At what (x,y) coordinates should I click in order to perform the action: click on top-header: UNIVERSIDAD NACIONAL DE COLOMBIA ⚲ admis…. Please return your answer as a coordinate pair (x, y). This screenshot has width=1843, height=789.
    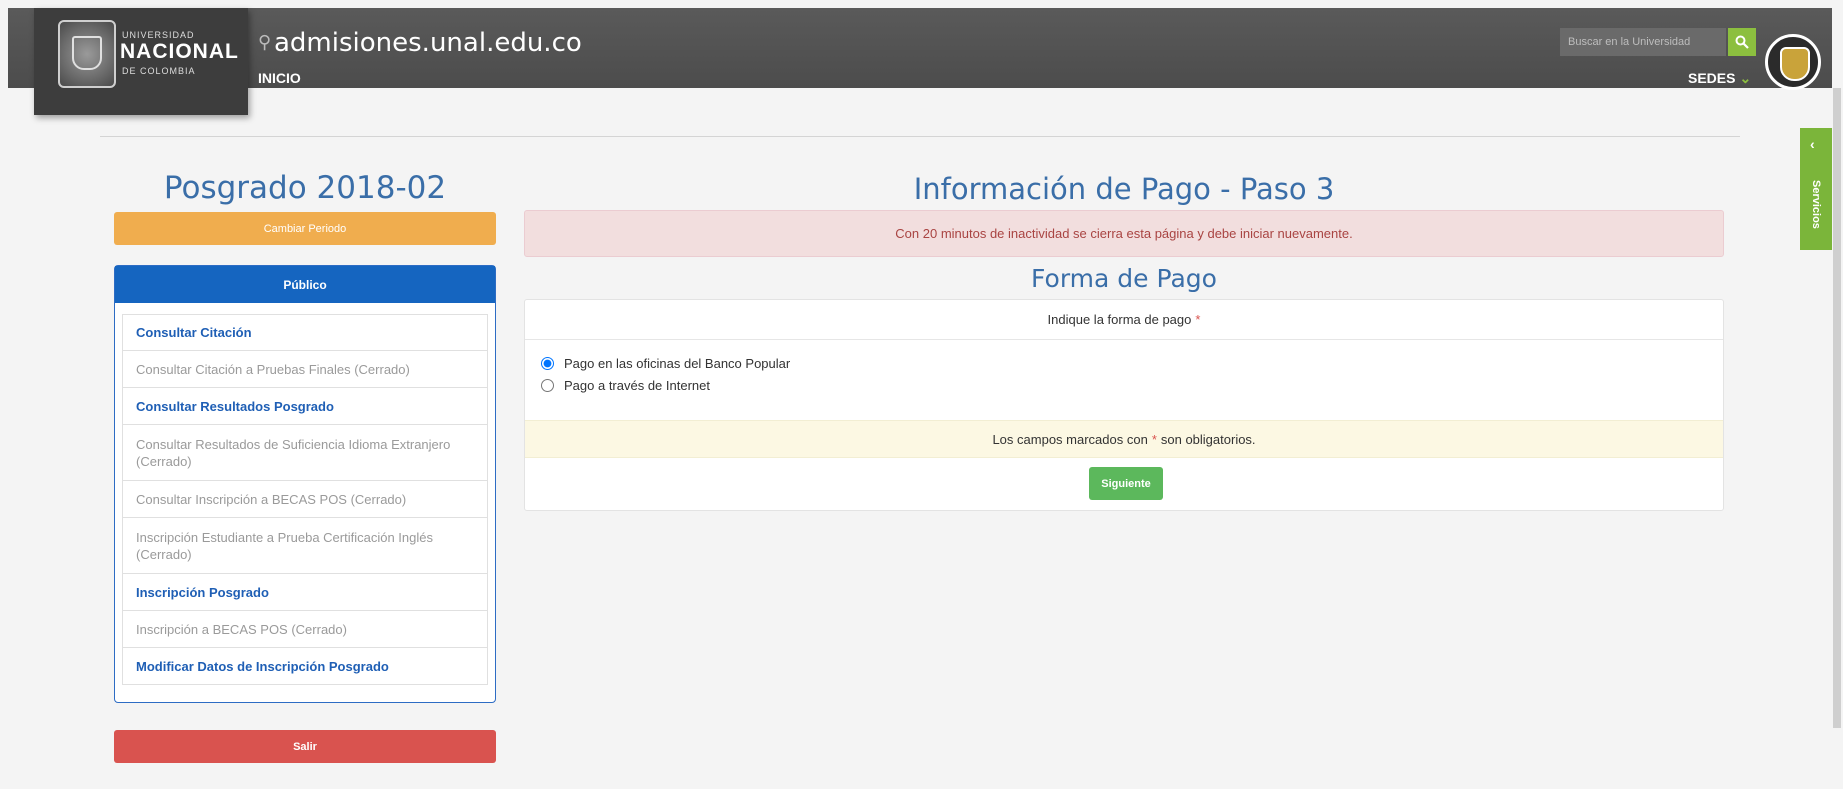
    Looking at the image, I should click on (920, 61).